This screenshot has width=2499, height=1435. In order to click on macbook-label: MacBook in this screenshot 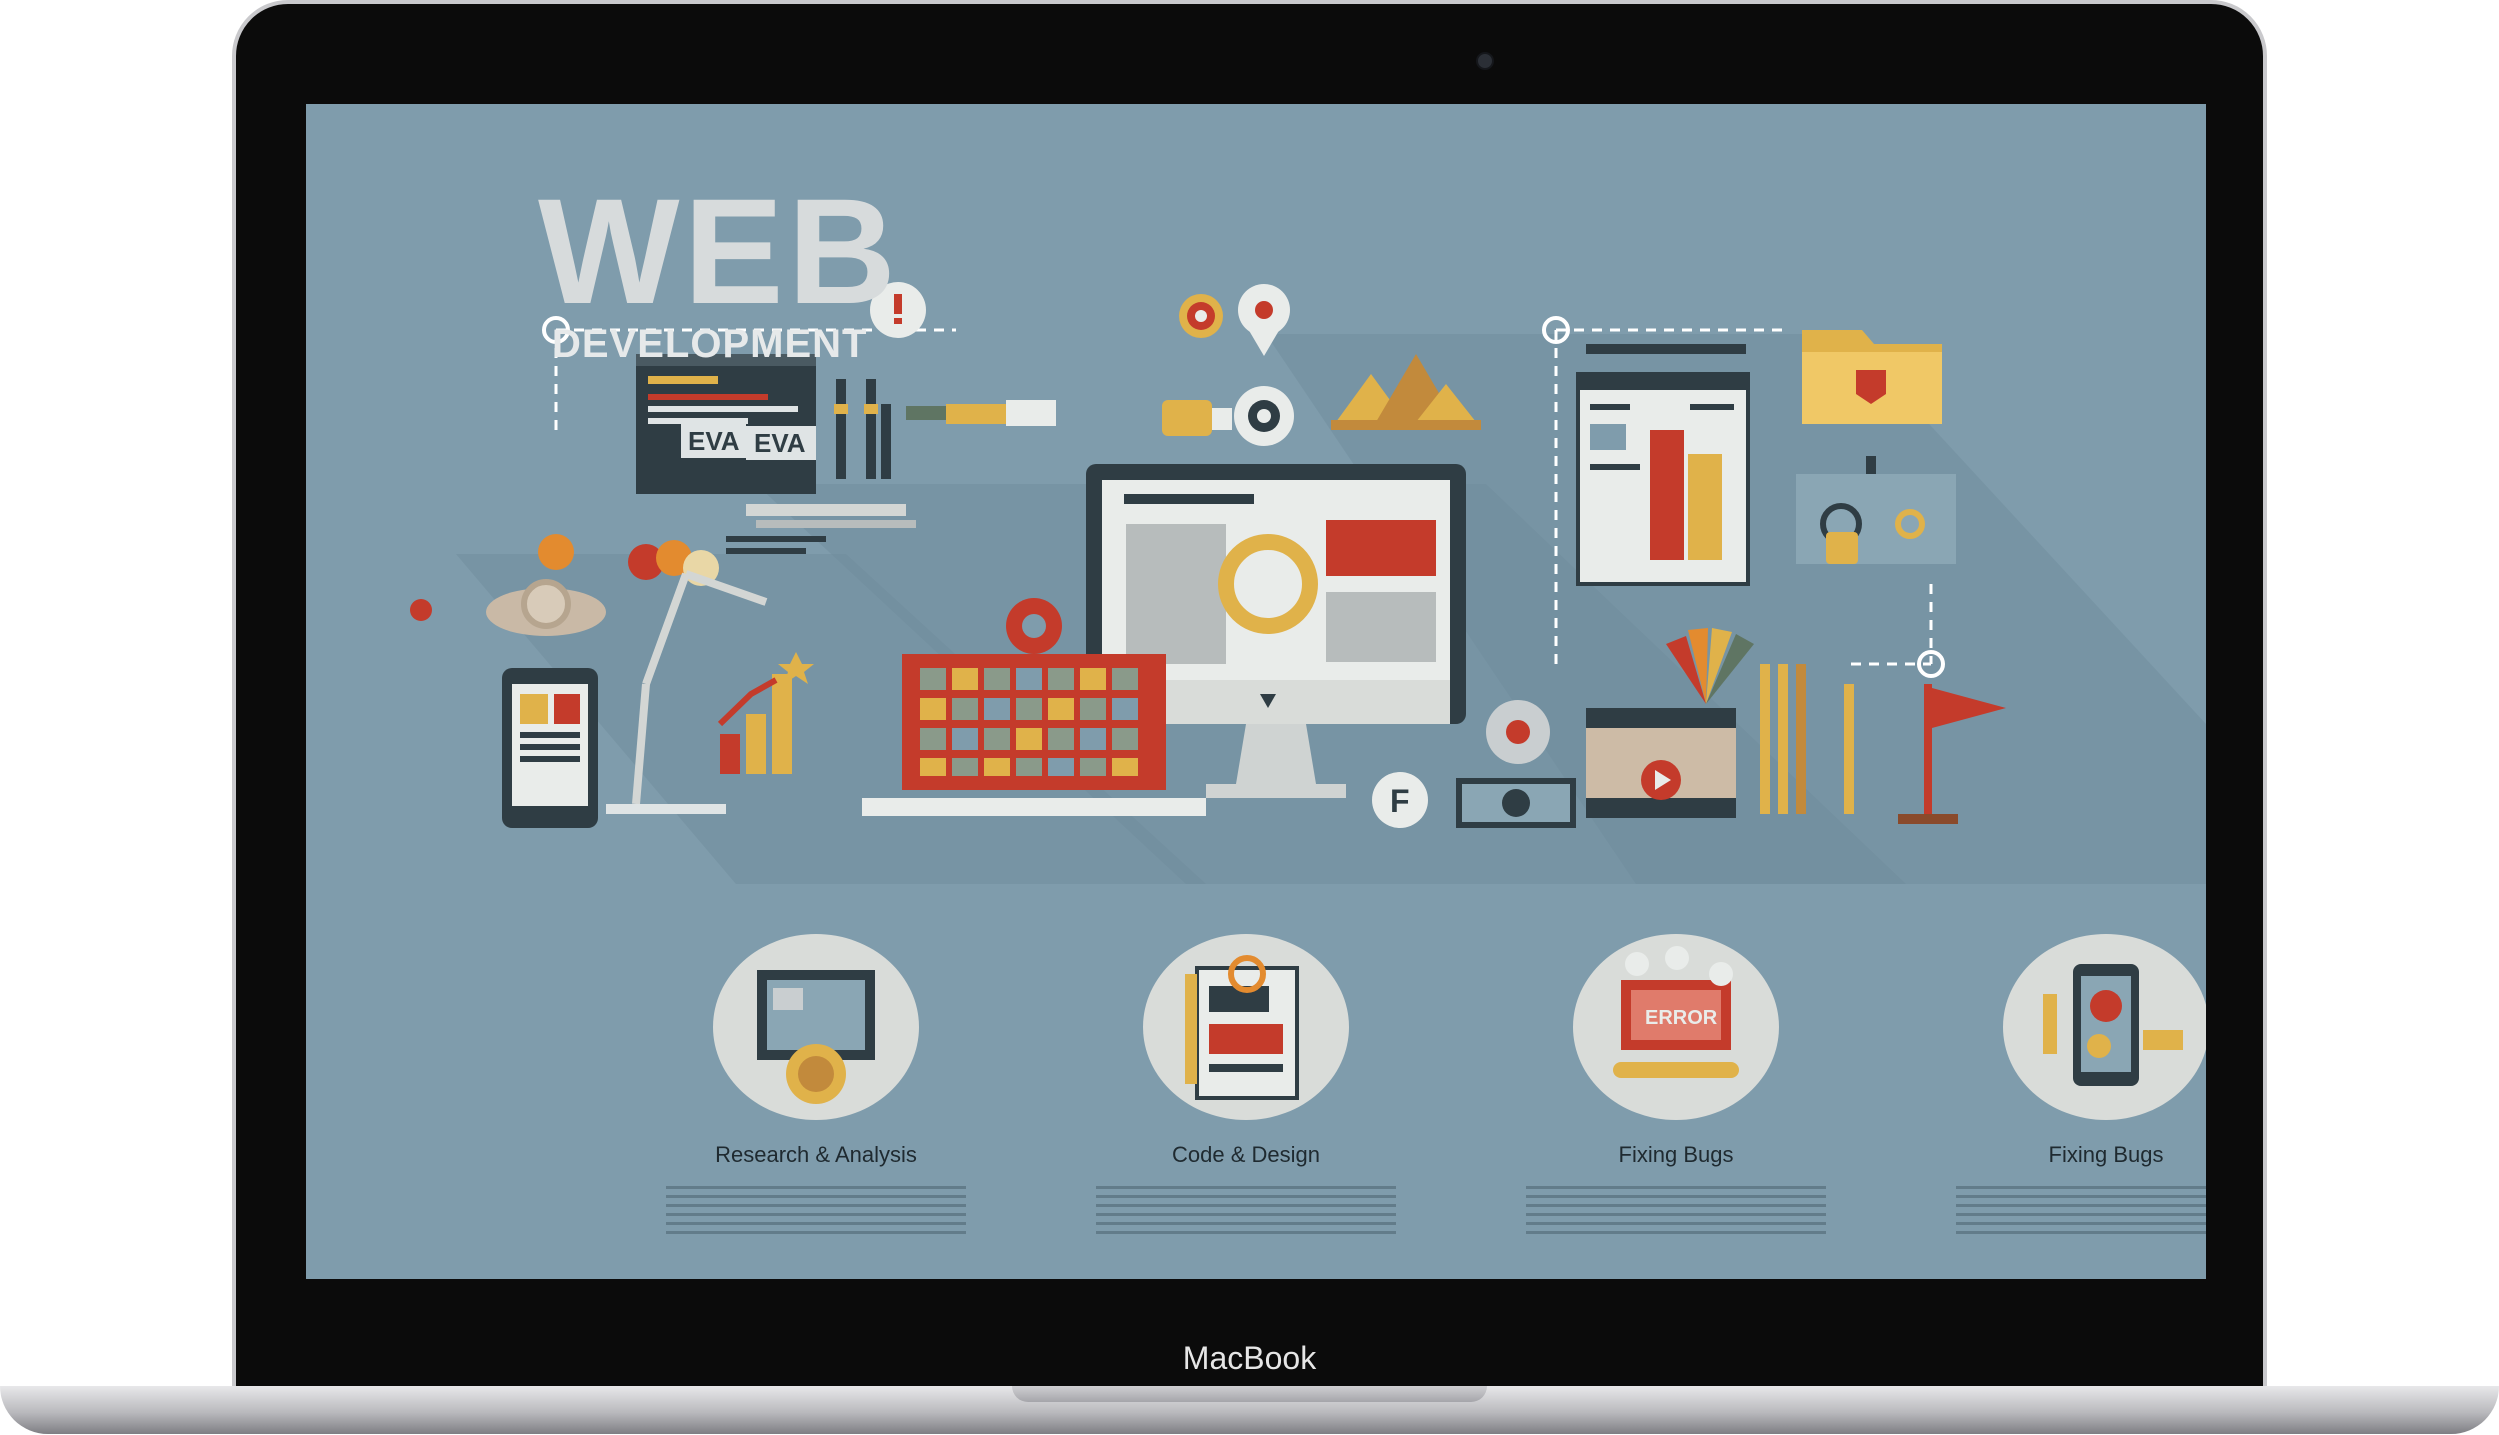, I will do `click(1249, 1358)`.